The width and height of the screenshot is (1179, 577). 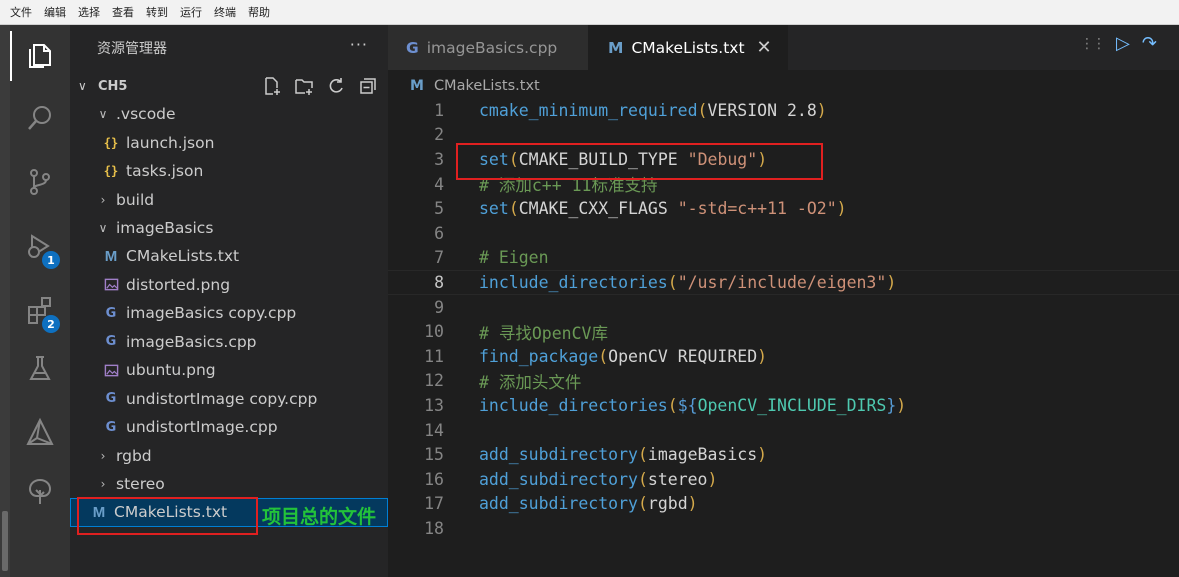 What do you see at coordinates (434, 528) in the screenshot?
I see `line-number: 18` at bounding box center [434, 528].